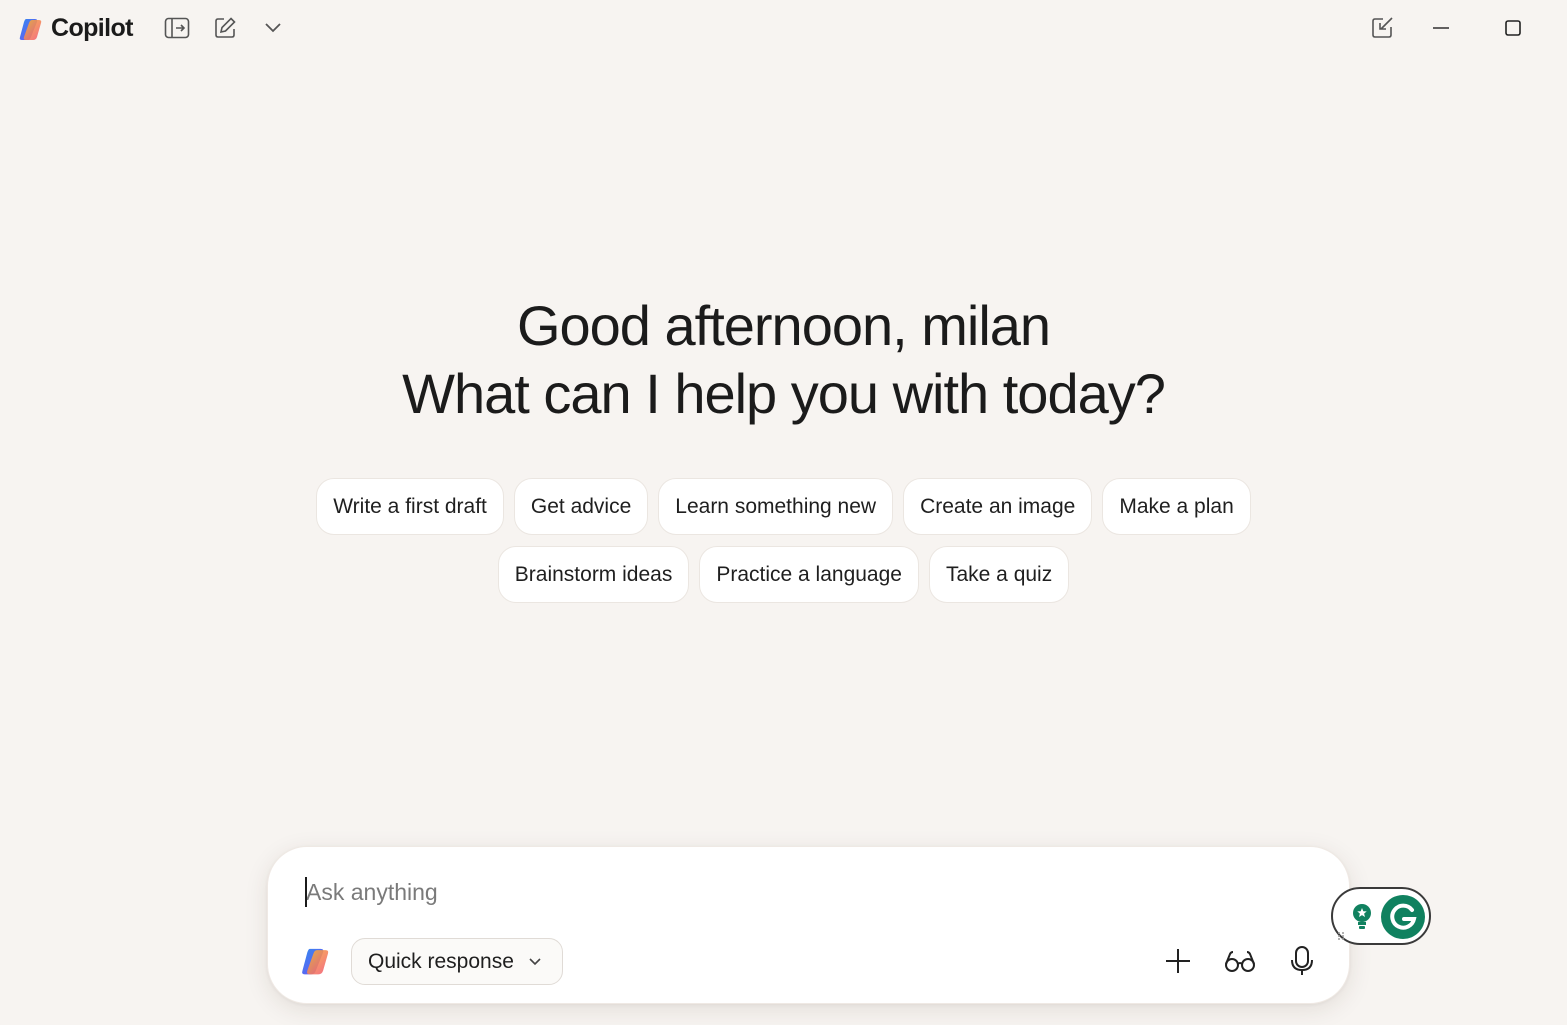  I want to click on response-mode-label: Quick response, so click(441, 961).